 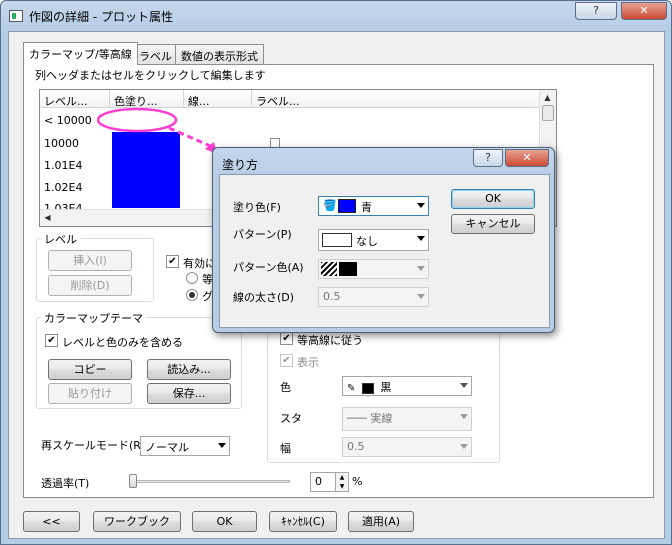 What do you see at coordinates (356, 446) in the screenshot?
I see `line-width-value: 0.5` at bounding box center [356, 446].